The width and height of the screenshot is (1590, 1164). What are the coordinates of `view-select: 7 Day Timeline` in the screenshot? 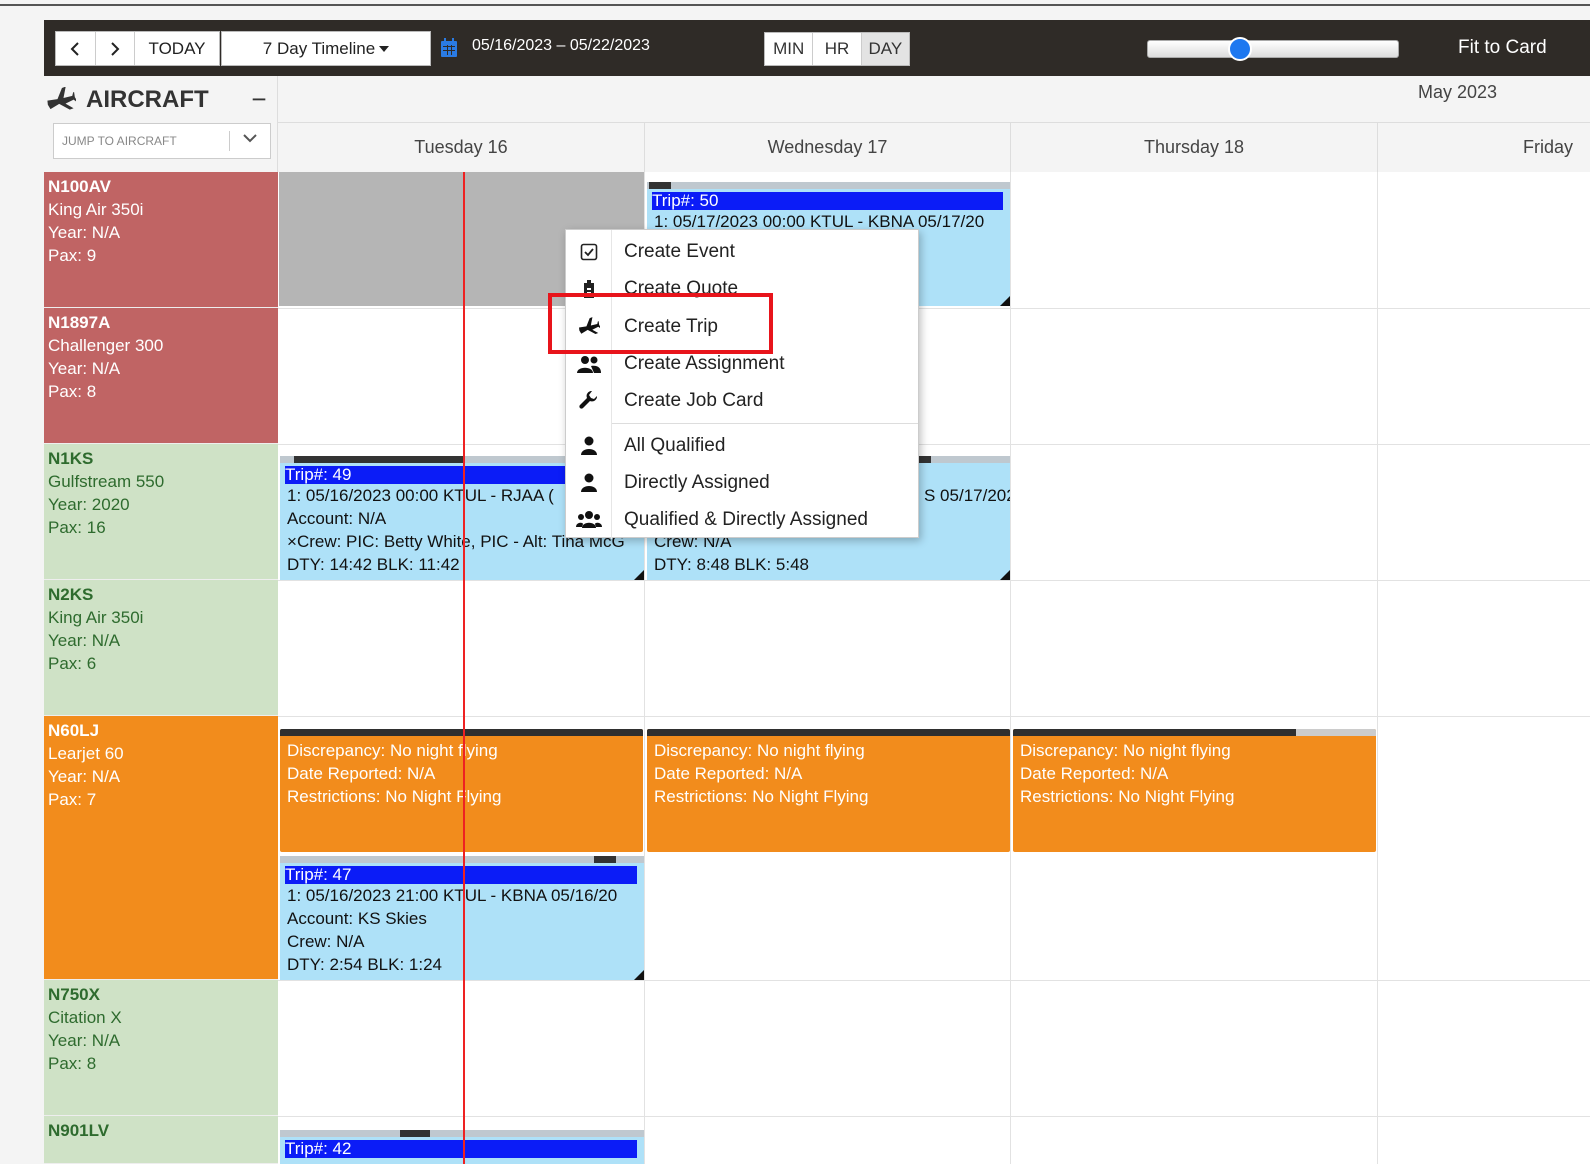 It's located at (326, 48).